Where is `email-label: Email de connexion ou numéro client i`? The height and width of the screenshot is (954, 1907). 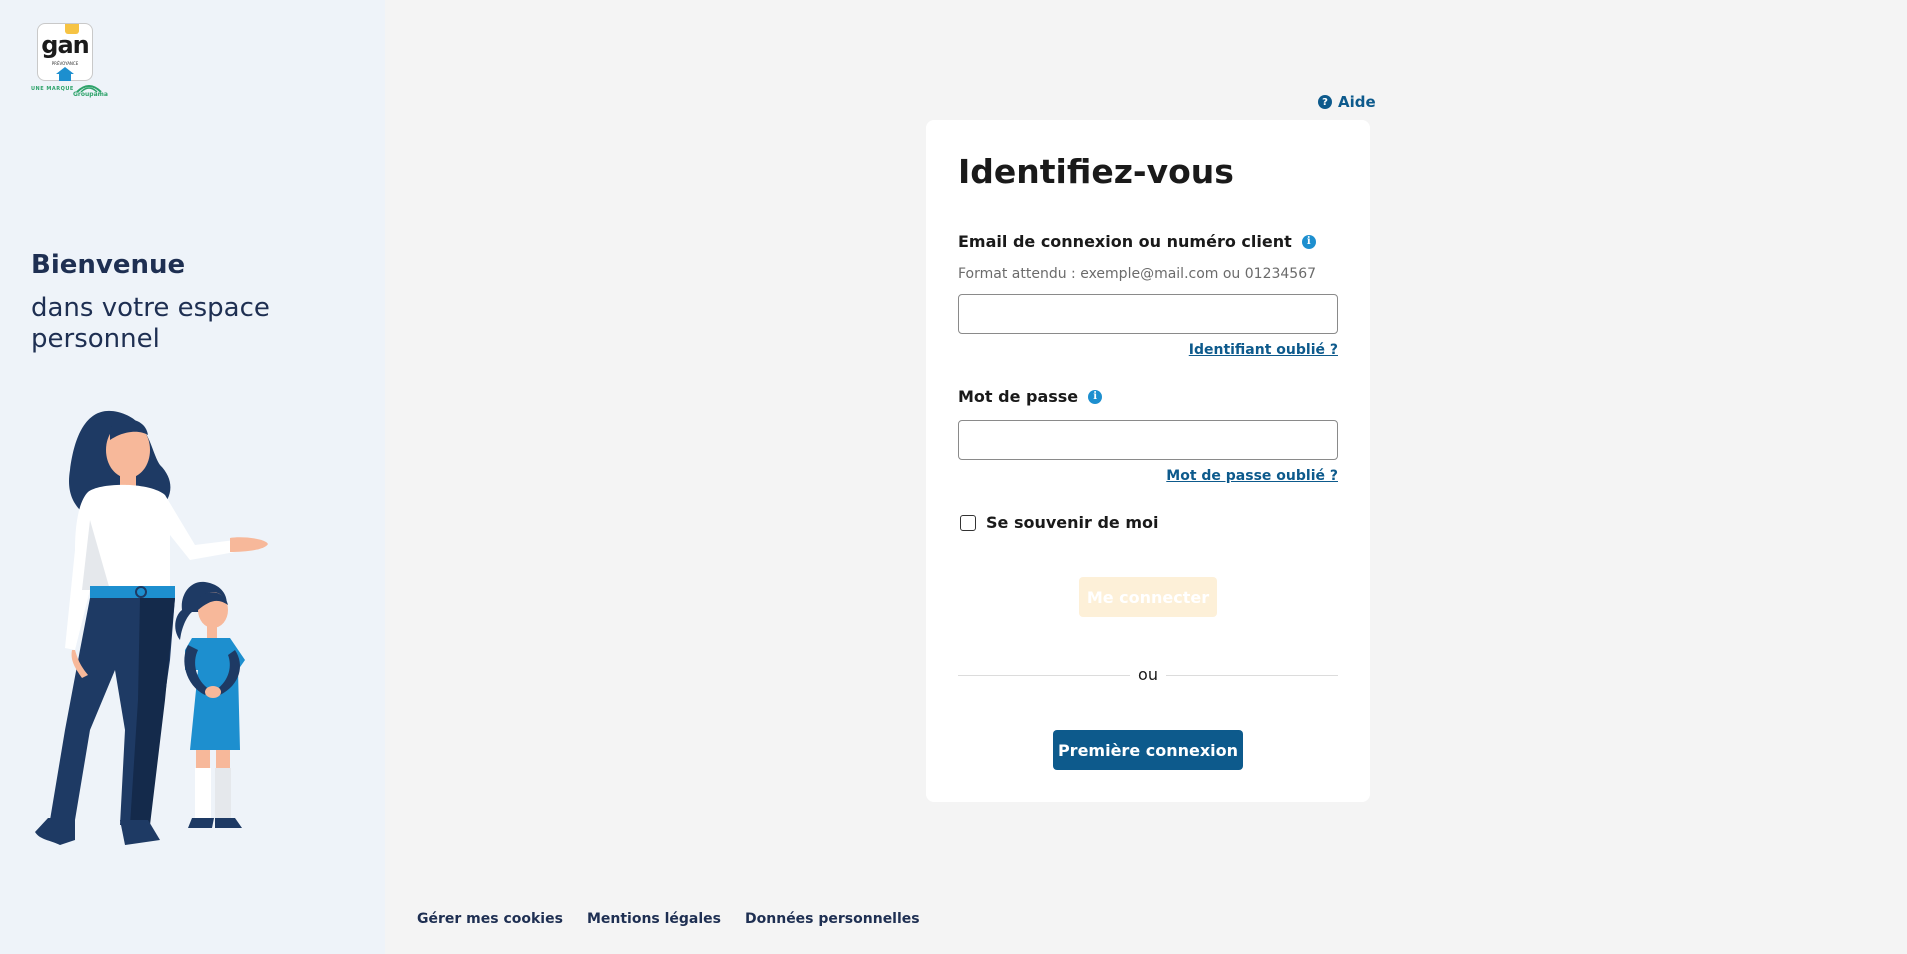
email-label: Email de connexion ou numéro client i is located at coordinates (1137, 241).